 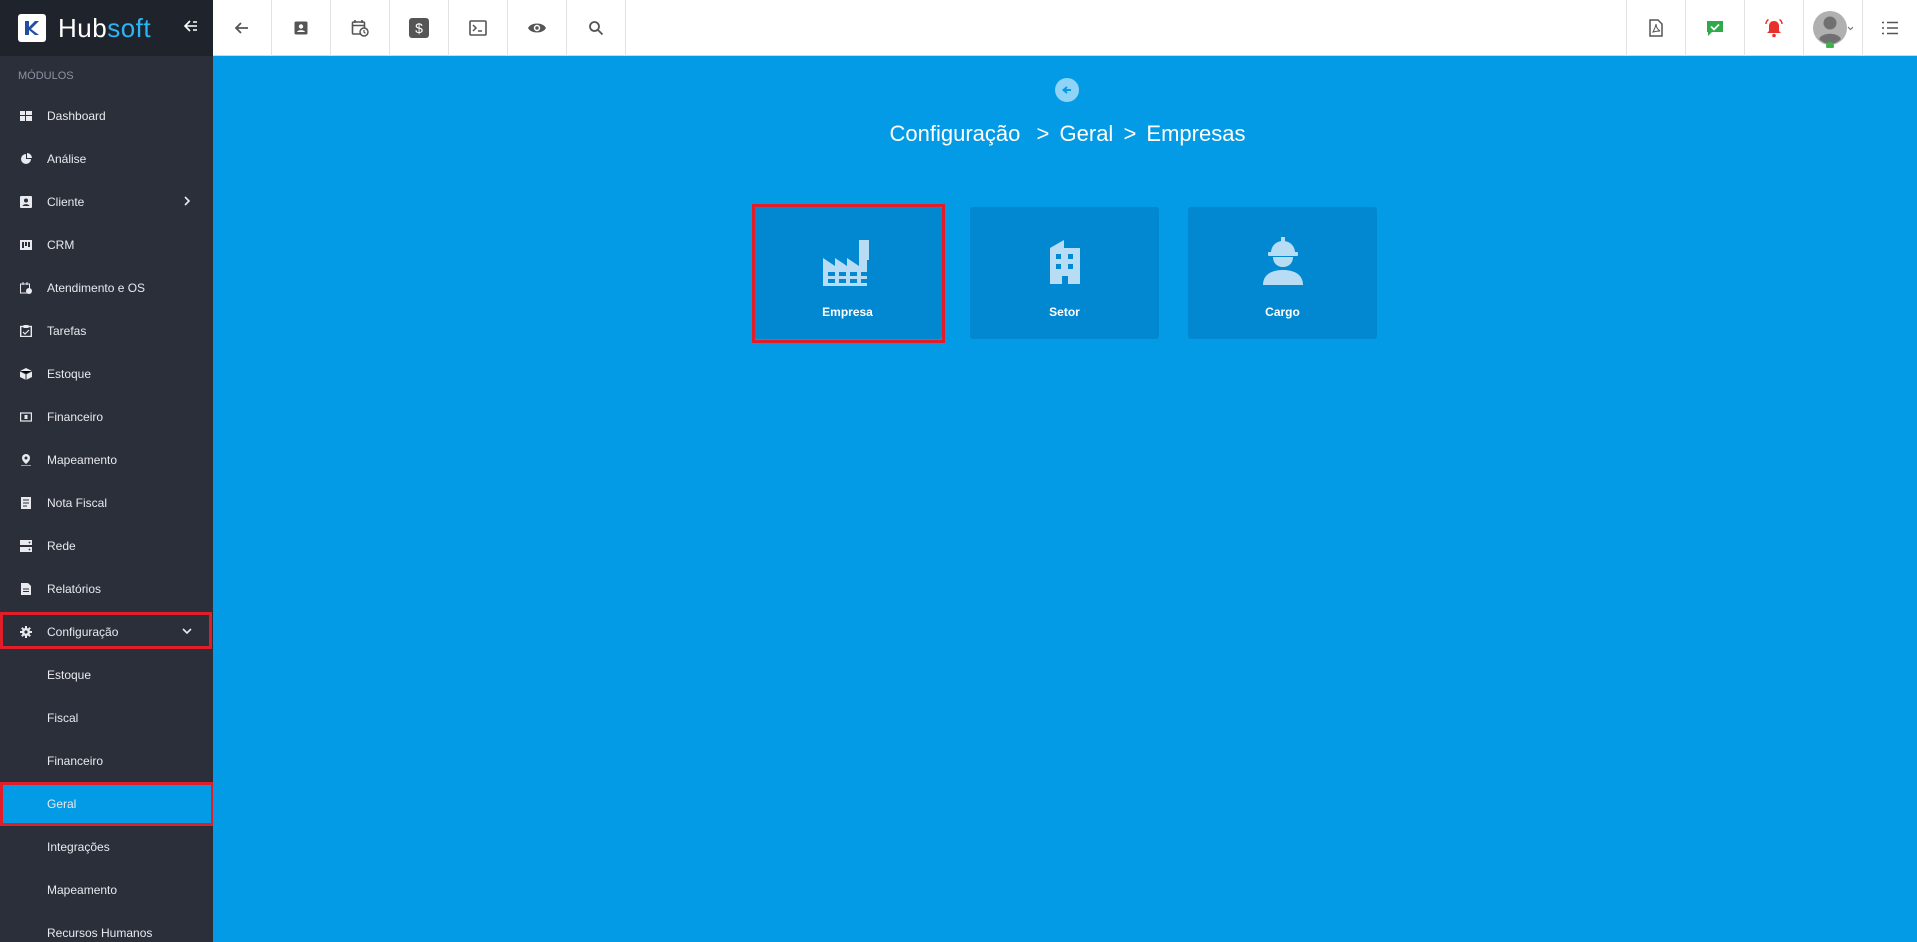 What do you see at coordinates (76, 115) in the screenshot?
I see `sidebar-item-label: Dashboard` at bounding box center [76, 115].